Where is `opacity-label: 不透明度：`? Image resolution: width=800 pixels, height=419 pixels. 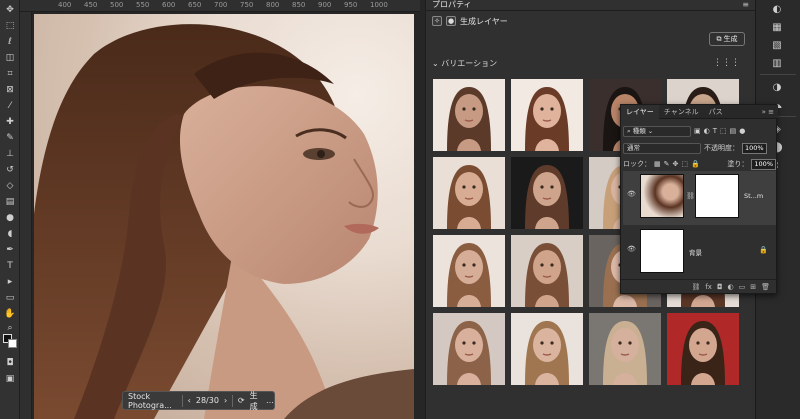 opacity-label: 不透明度： is located at coordinates (721, 148).